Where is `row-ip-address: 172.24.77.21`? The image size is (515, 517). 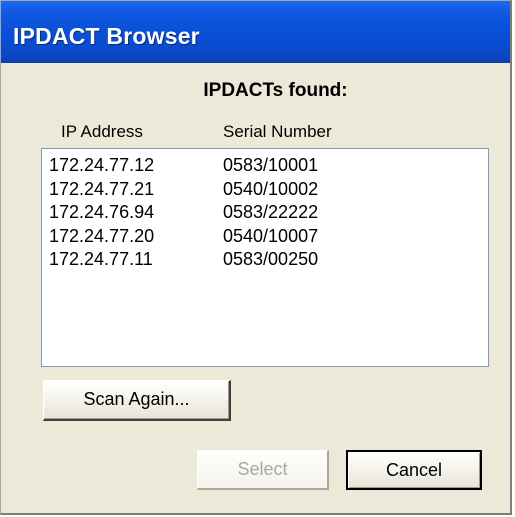 row-ip-address: 172.24.77.21 is located at coordinates (102, 189).